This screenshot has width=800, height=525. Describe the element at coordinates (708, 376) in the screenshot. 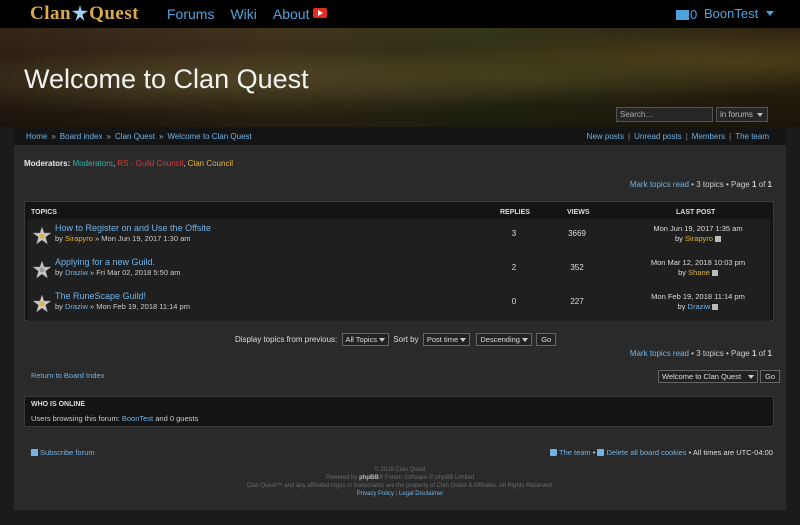

I see `jump-to-select: Welcome to Clan Quest` at that location.